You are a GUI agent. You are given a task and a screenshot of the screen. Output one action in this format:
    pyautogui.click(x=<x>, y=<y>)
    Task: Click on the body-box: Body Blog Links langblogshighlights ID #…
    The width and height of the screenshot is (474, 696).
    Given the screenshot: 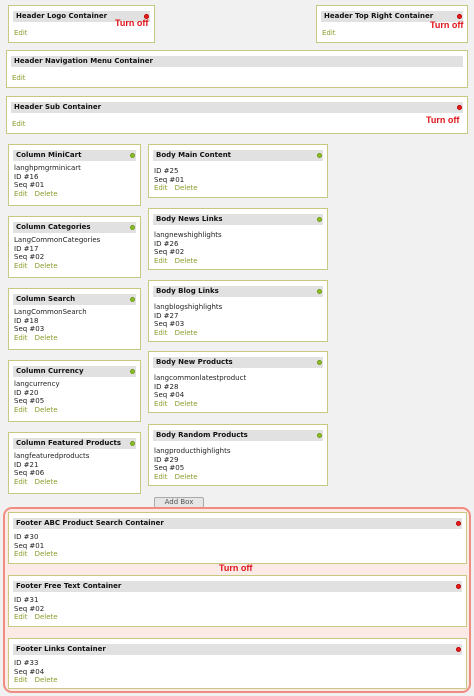 What is the action you would take?
    pyautogui.click(x=238, y=311)
    